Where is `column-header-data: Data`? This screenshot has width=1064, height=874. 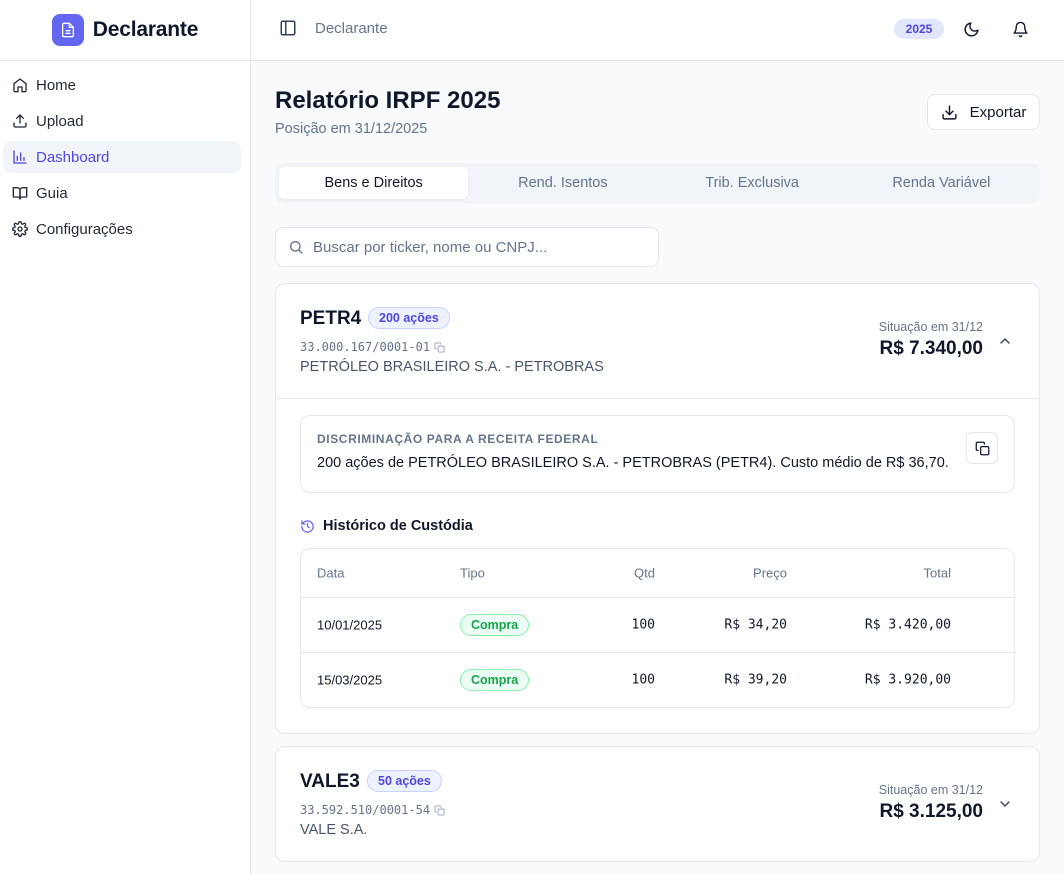 column-header-data: Data is located at coordinates (331, 573).